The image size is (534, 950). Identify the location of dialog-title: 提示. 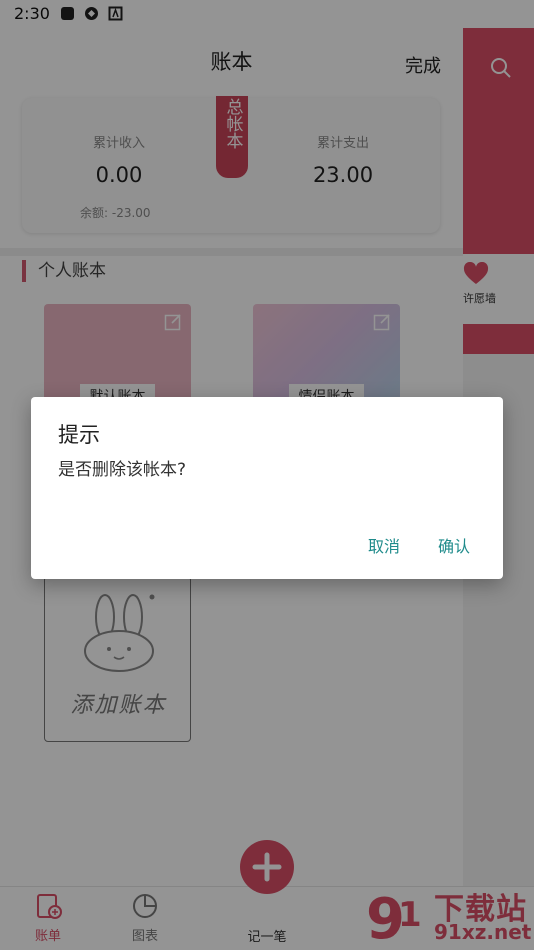
(79, 435).